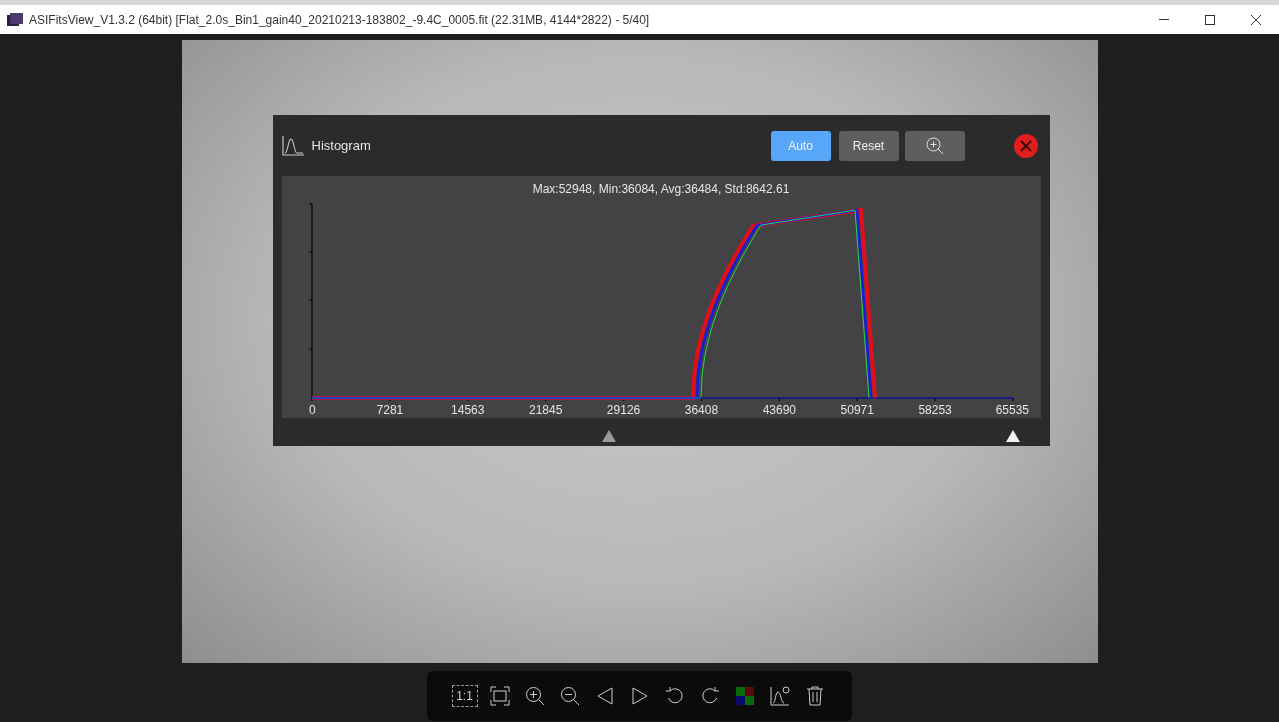  Describe the element at coordinates (779, 410) in the screenshot. I see `tick-label: 43690` at that location.